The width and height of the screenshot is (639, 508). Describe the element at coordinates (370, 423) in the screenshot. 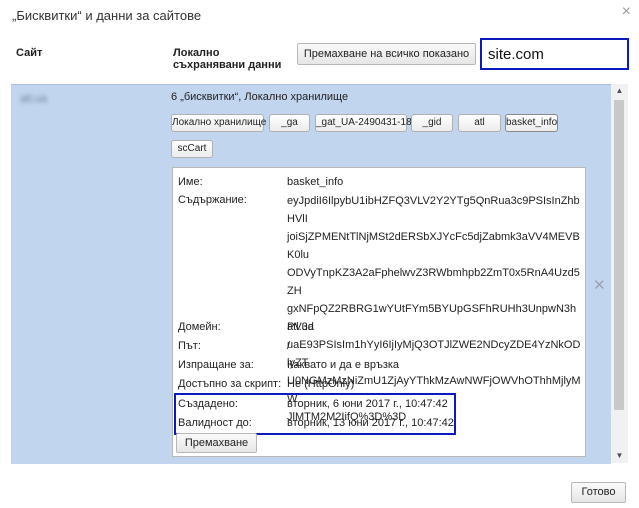

I see `expires-value: вторник, 13 юни 2017 г., 10:47:42` at that location.